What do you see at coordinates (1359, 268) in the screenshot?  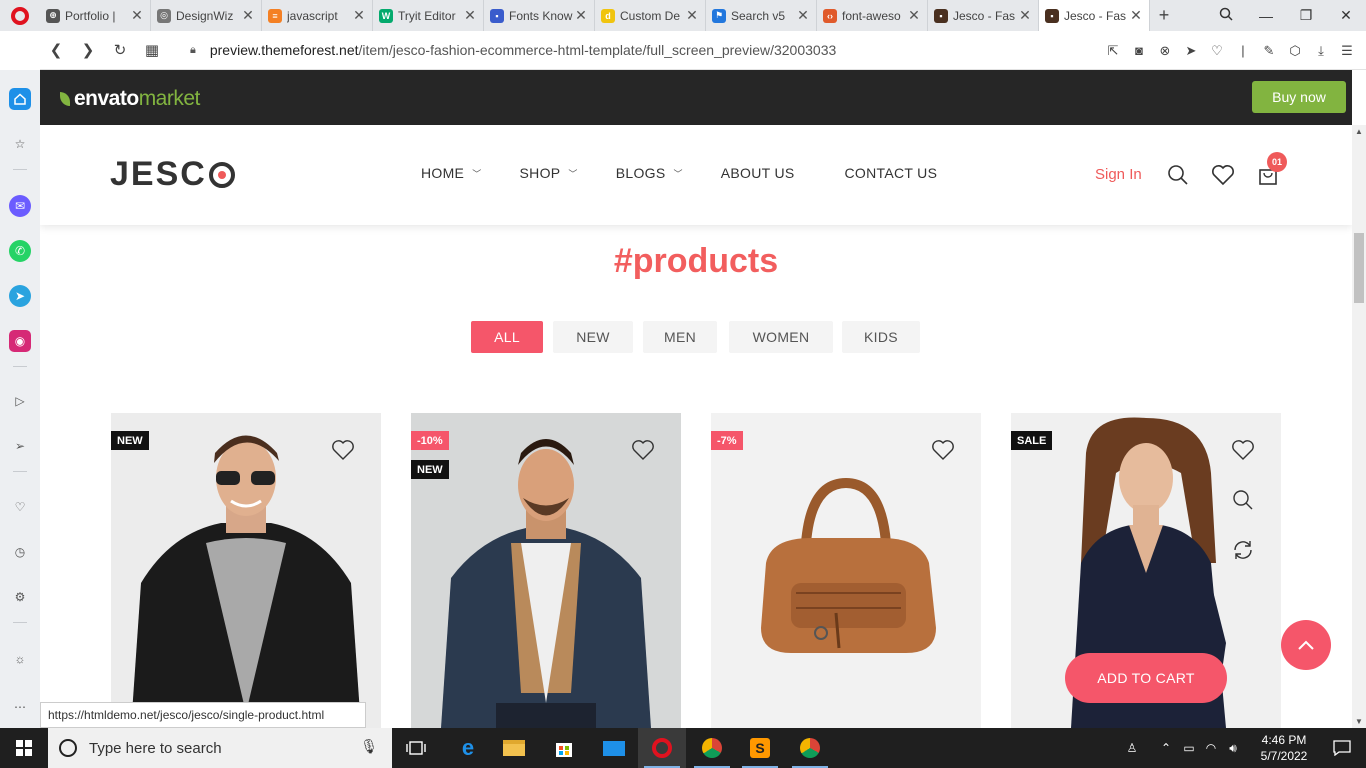 I see `scrollbar-thumb` at bounding box center [1359, 268].